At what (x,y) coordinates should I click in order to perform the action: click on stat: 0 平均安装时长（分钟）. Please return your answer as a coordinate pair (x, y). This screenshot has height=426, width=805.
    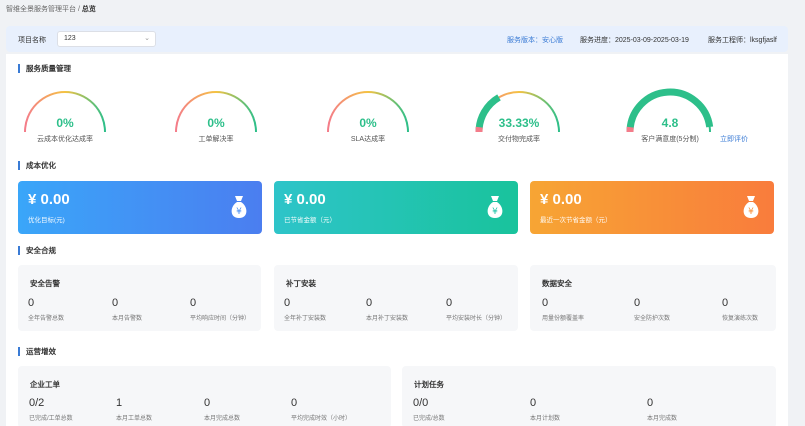
    Looking at the image, I should click on (476, 309).